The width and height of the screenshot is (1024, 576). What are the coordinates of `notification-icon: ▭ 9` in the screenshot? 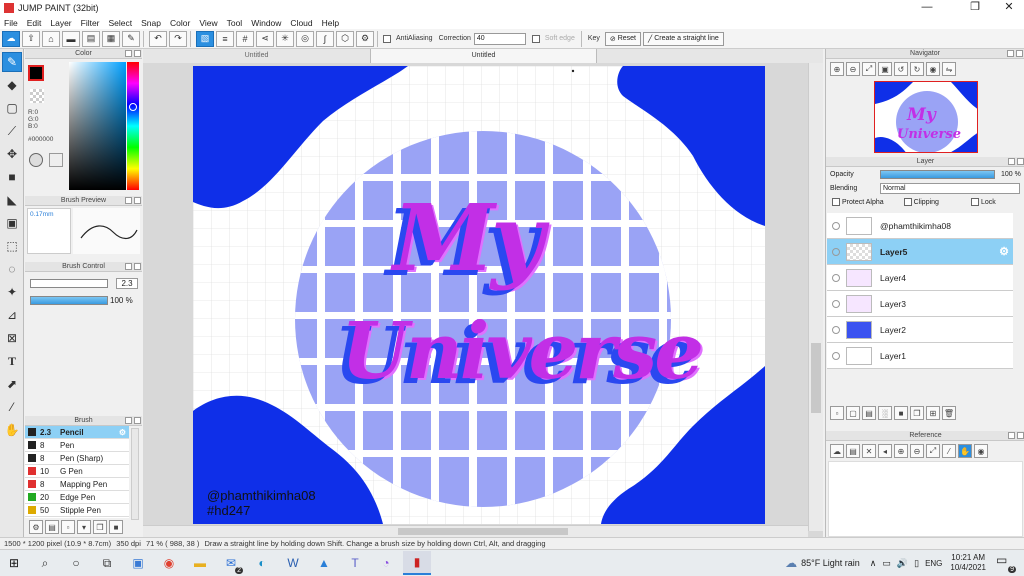 It's located at (1007, 563).